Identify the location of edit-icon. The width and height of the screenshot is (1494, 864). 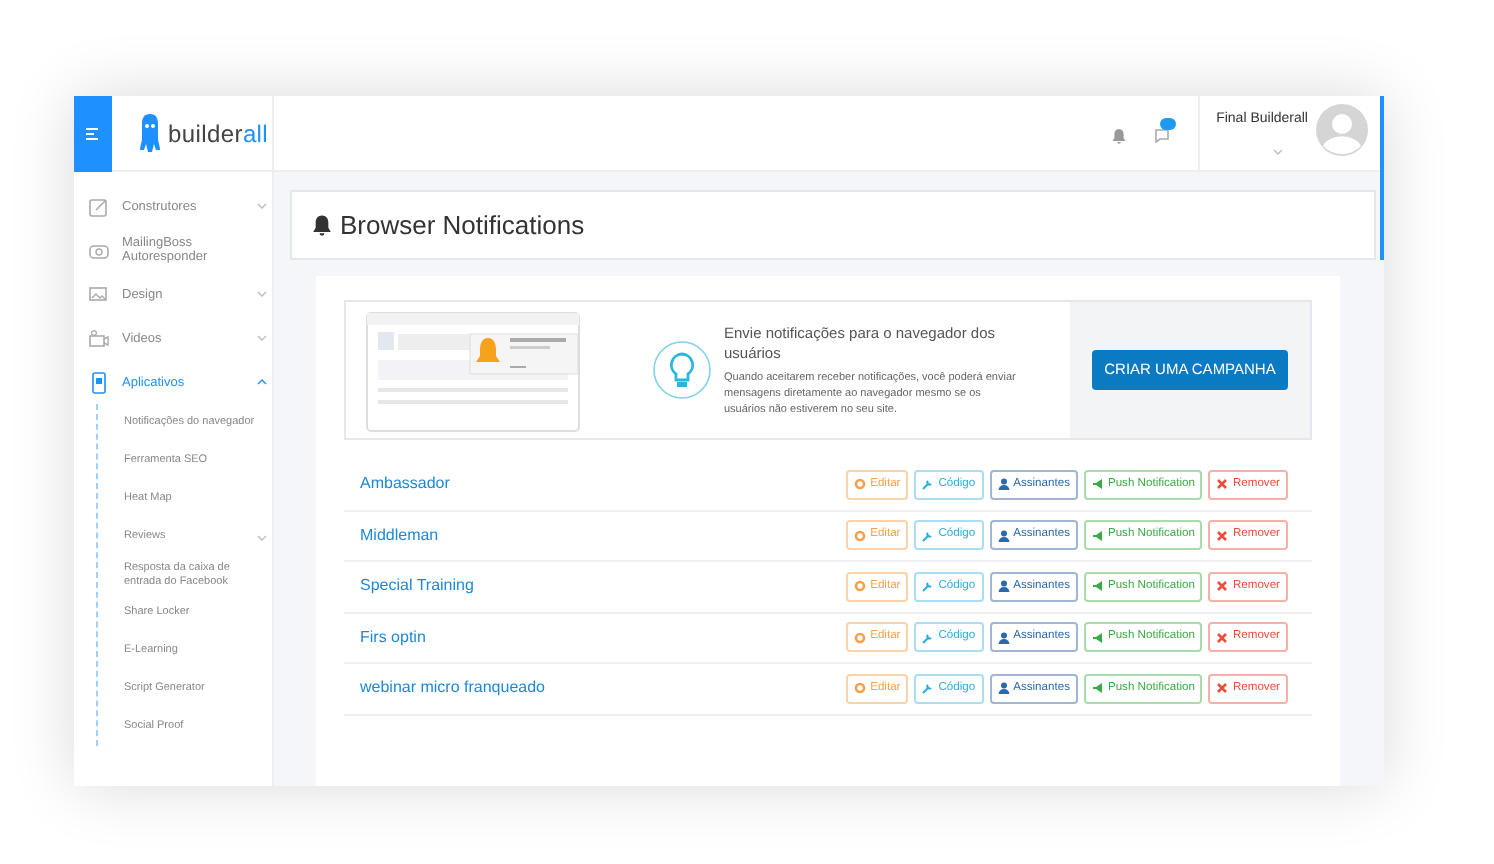
(99, 206).